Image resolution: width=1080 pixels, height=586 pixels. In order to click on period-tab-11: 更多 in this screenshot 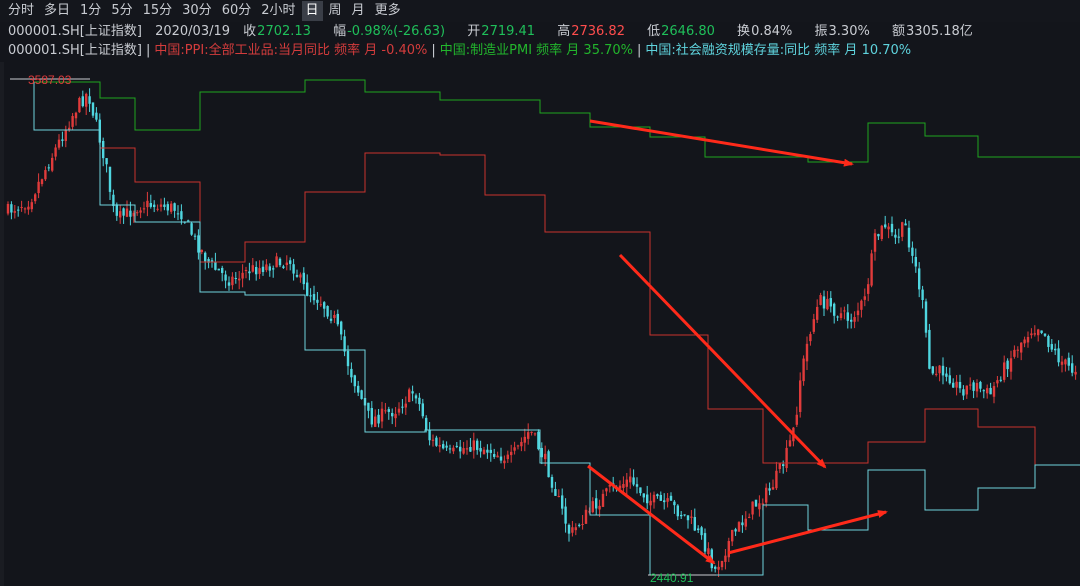, I will do `click(388, 11)`.